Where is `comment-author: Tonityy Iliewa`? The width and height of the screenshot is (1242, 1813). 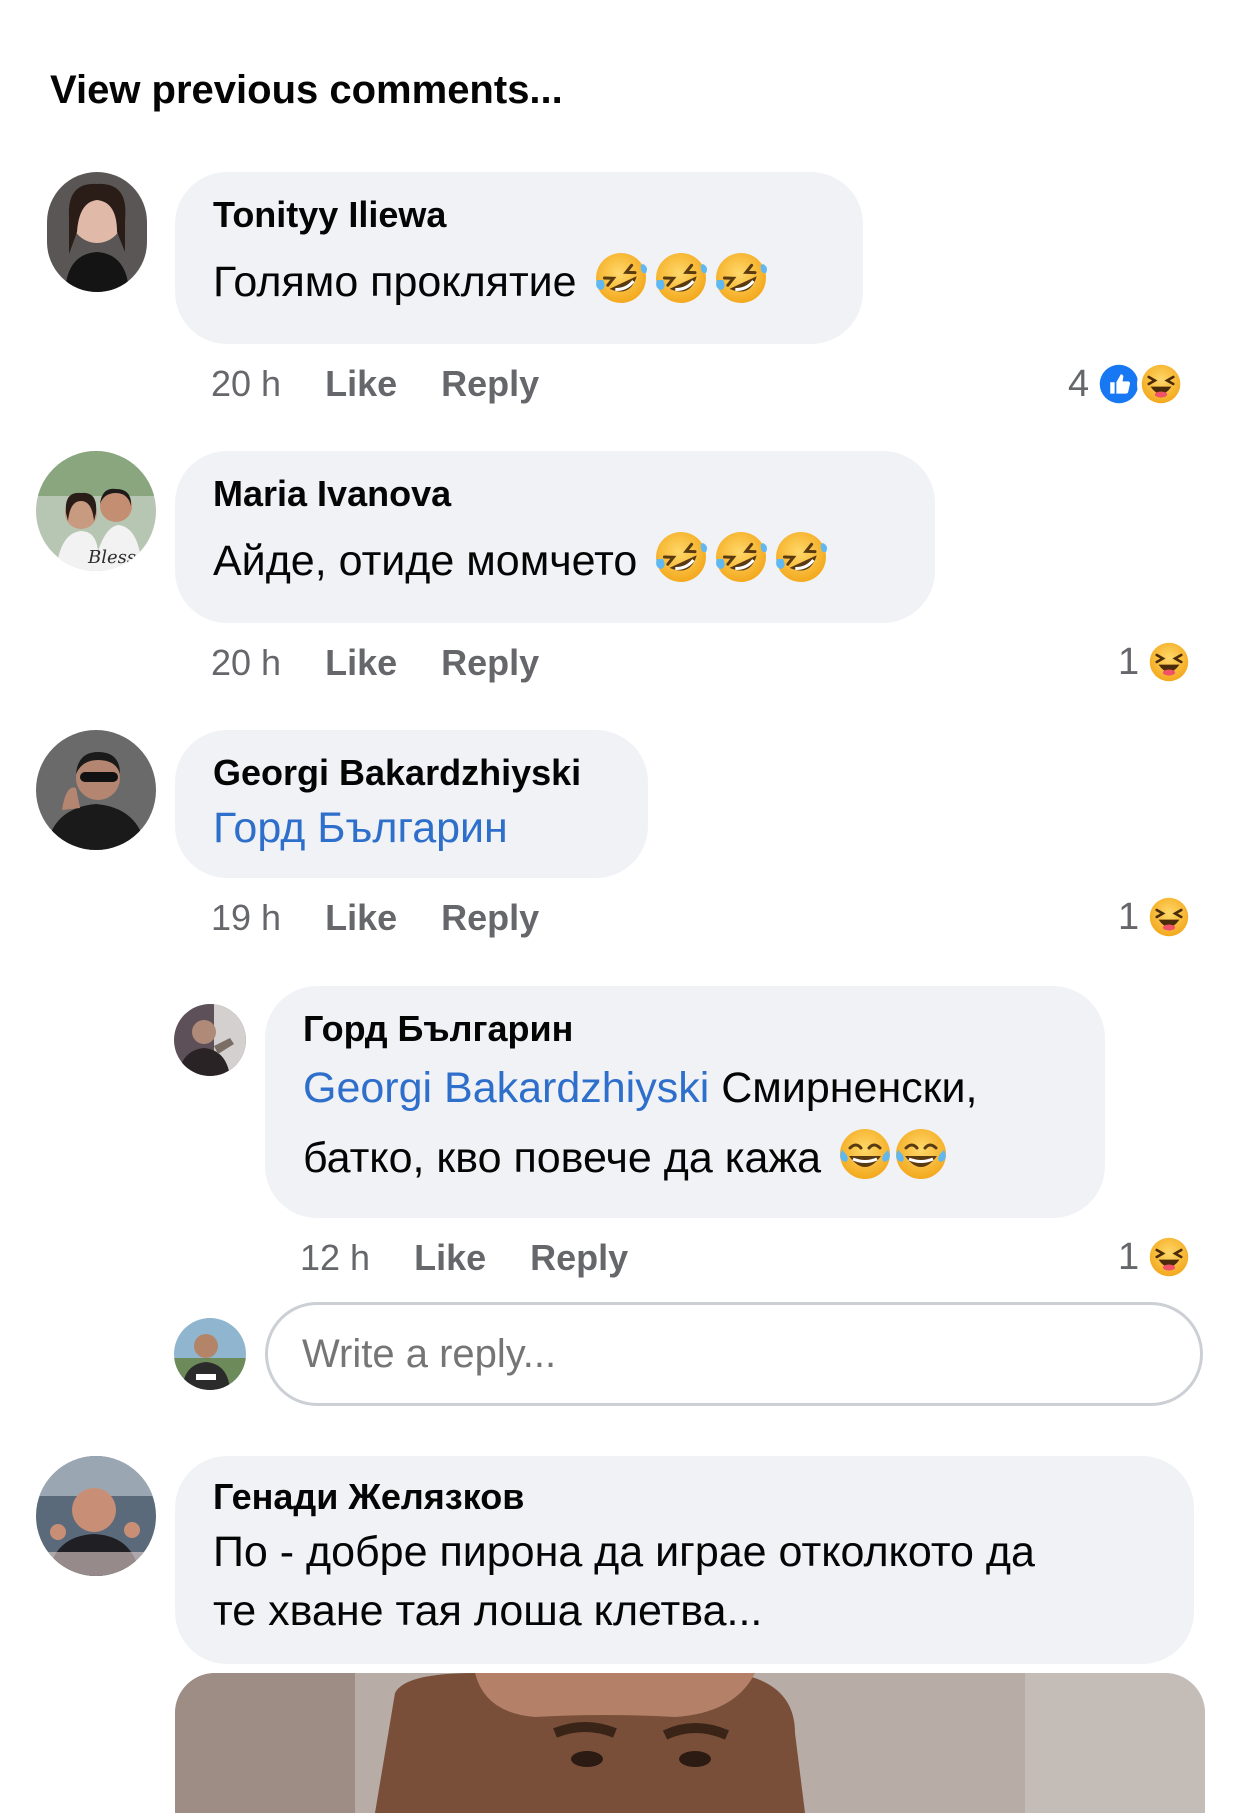 comment-author: Tonityy Iliewa is located at coordinates (519, 215).